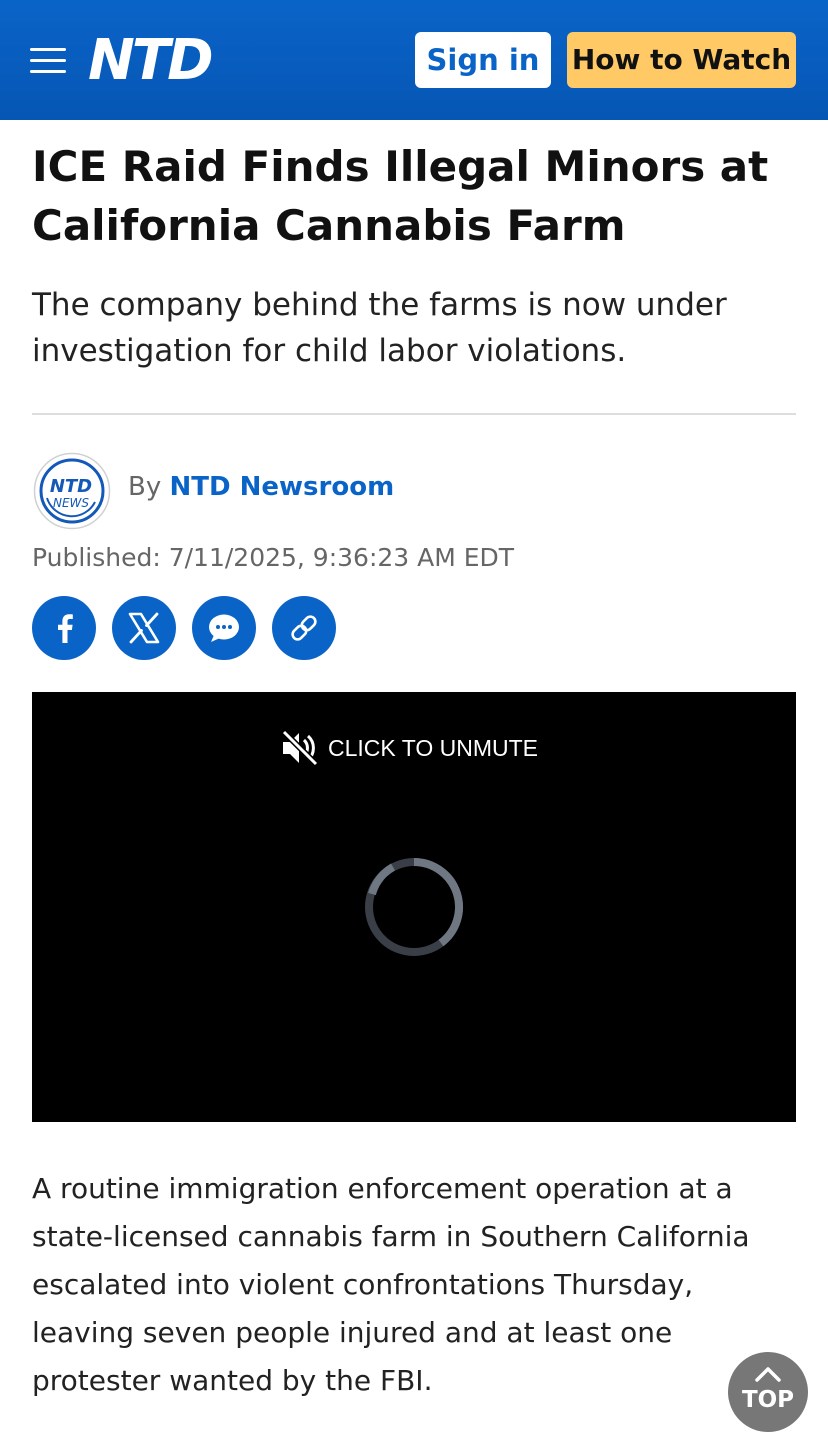  I want to click on chat-bubble-icon, so click(224, 628).